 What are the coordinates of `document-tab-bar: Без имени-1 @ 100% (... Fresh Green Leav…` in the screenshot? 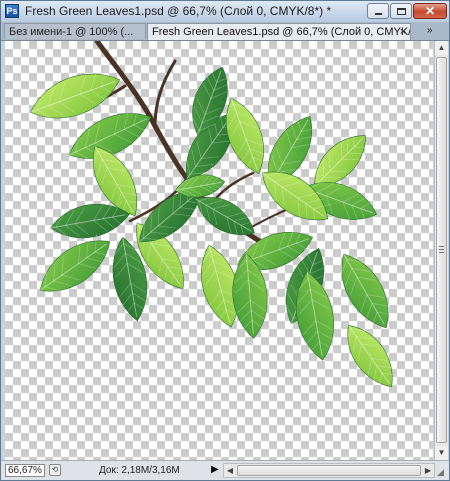 It's located at (225, 31).